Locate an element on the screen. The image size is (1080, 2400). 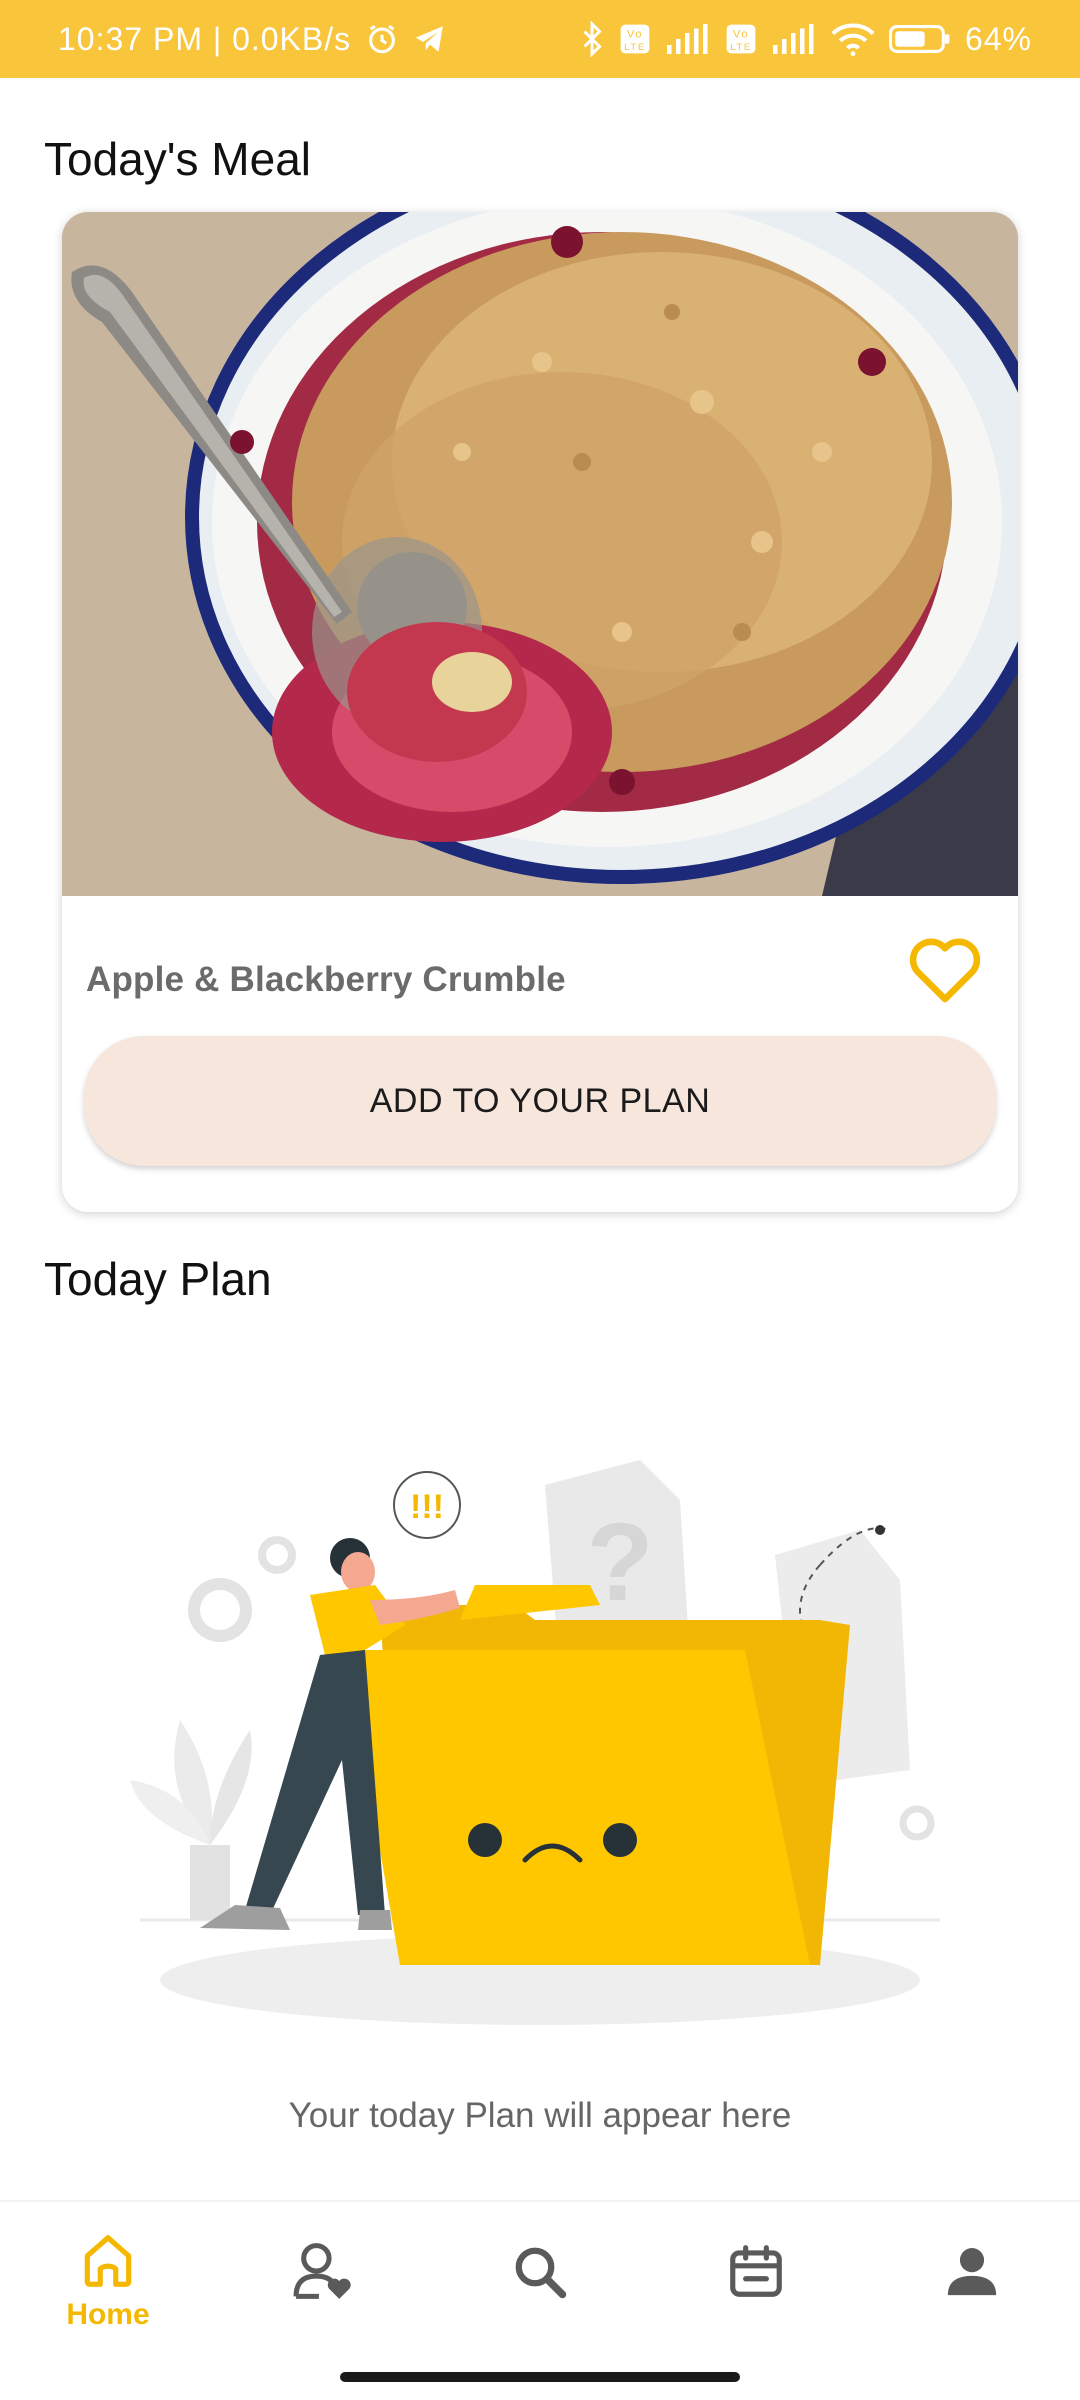
meal-name: Apple & Blackberry Crumble is located at coordinates (326, 979).